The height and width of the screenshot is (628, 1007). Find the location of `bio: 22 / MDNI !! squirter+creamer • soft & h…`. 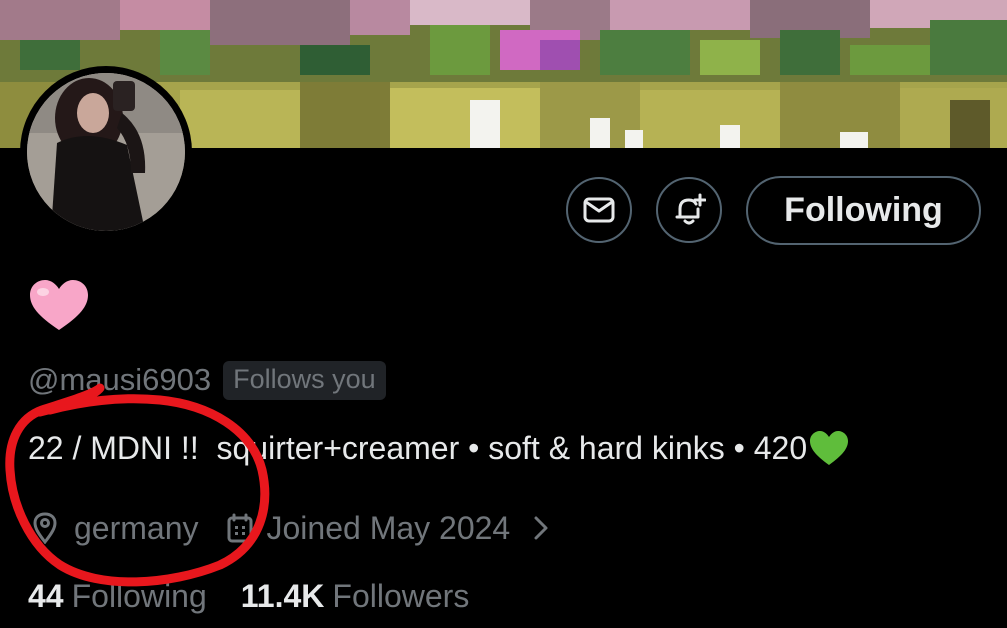

bio: 22 / MDNI !! squirter+creamer • soft & h… is located at coordinates (438, 448).